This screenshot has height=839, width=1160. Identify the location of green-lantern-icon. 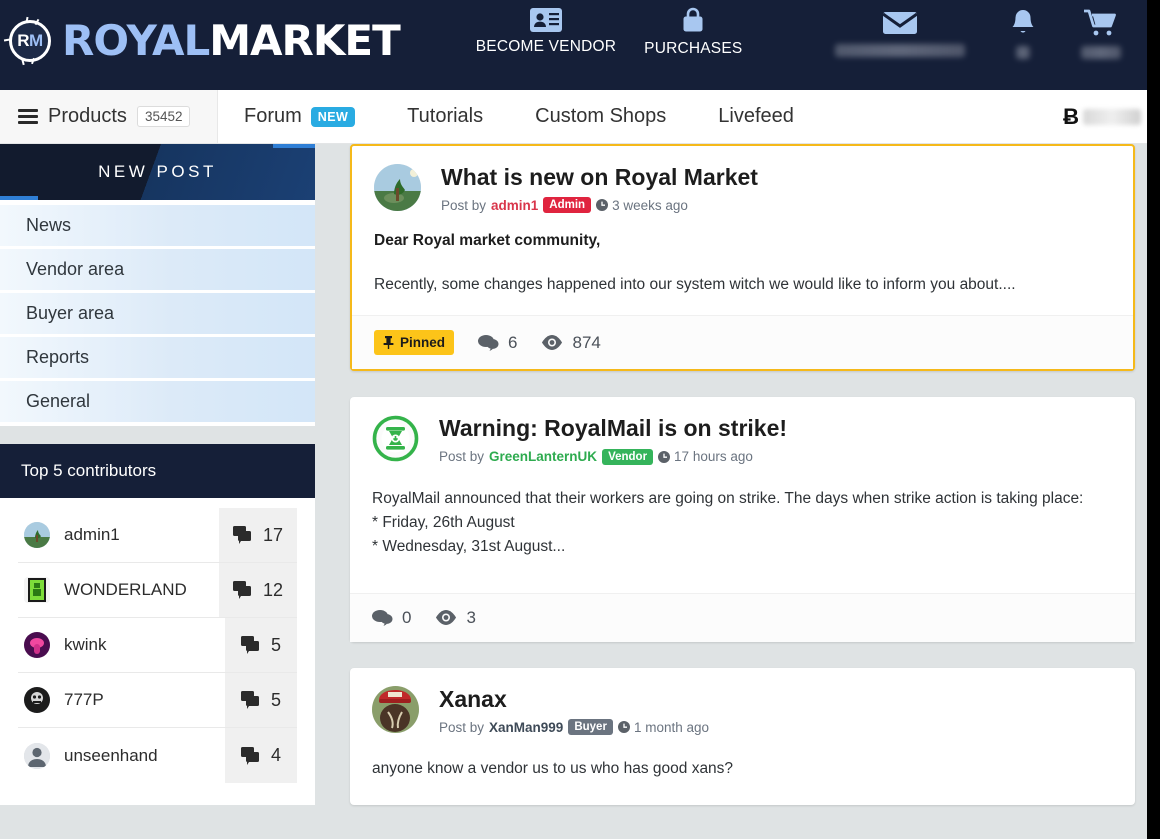
(395, 439).